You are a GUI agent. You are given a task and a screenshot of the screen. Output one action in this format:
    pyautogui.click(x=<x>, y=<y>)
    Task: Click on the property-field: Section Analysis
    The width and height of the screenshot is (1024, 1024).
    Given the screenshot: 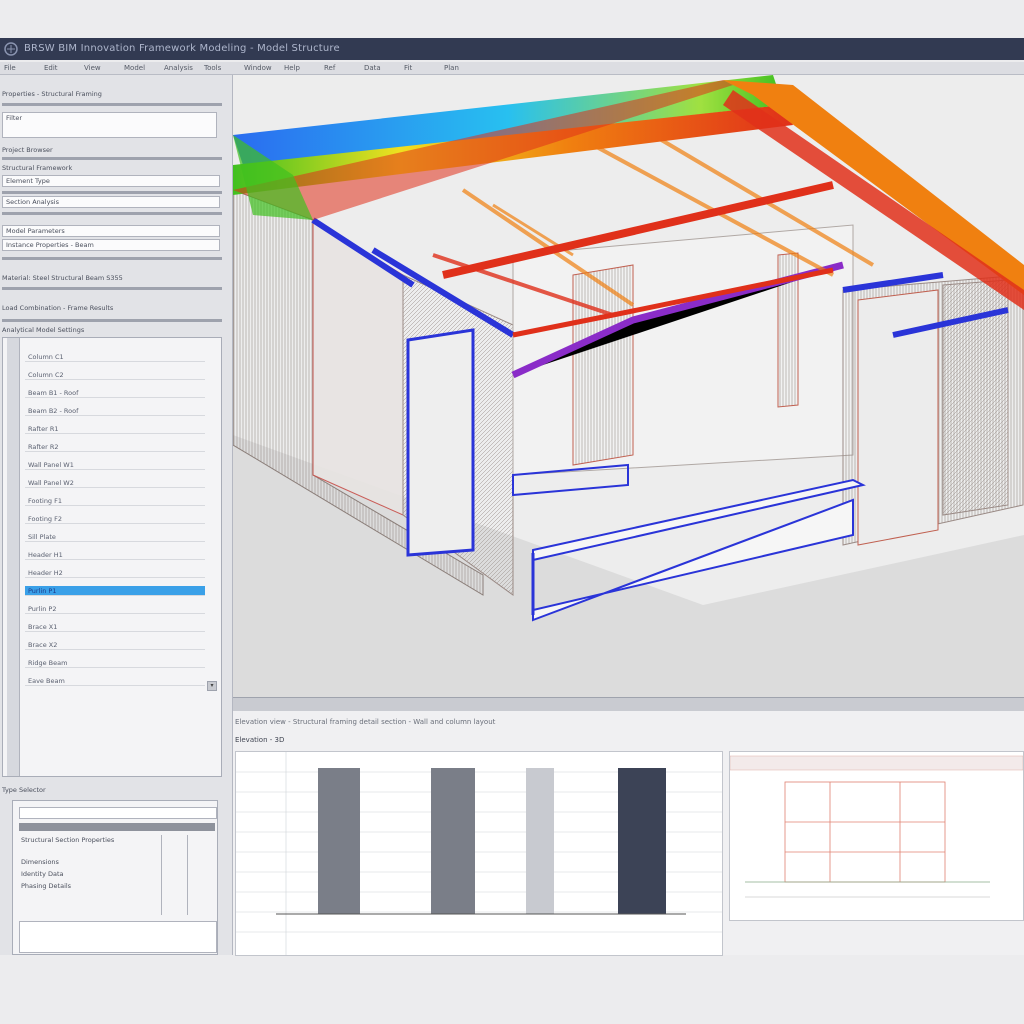 What is the action you would take?
    pyautogui.click(x=111, y=202)
    